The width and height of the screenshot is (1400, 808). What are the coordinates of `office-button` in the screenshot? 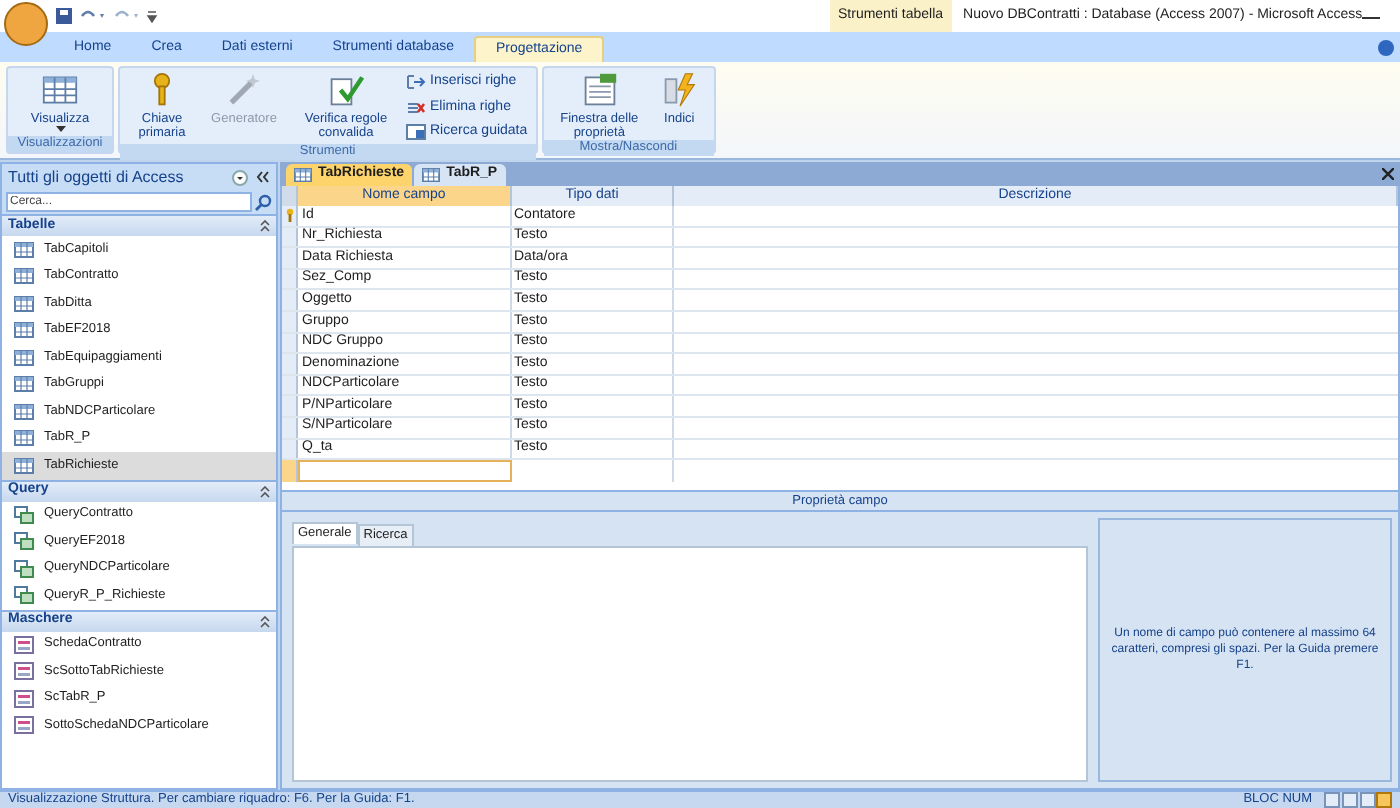 It's located at (26, 24).